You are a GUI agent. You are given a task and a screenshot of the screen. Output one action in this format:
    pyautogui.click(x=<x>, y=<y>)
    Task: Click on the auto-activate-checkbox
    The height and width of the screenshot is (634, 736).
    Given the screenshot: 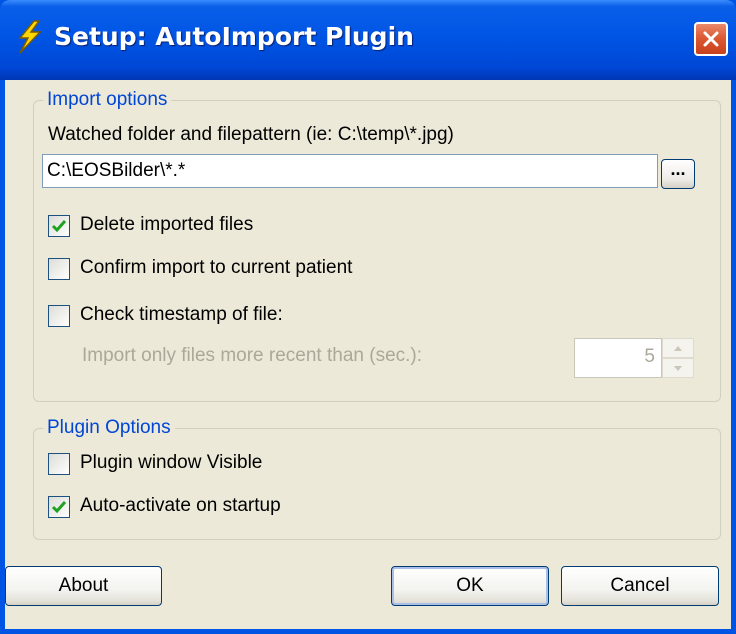 What is the action you would take?
    pyautogui.click(x=59, y=507)
    